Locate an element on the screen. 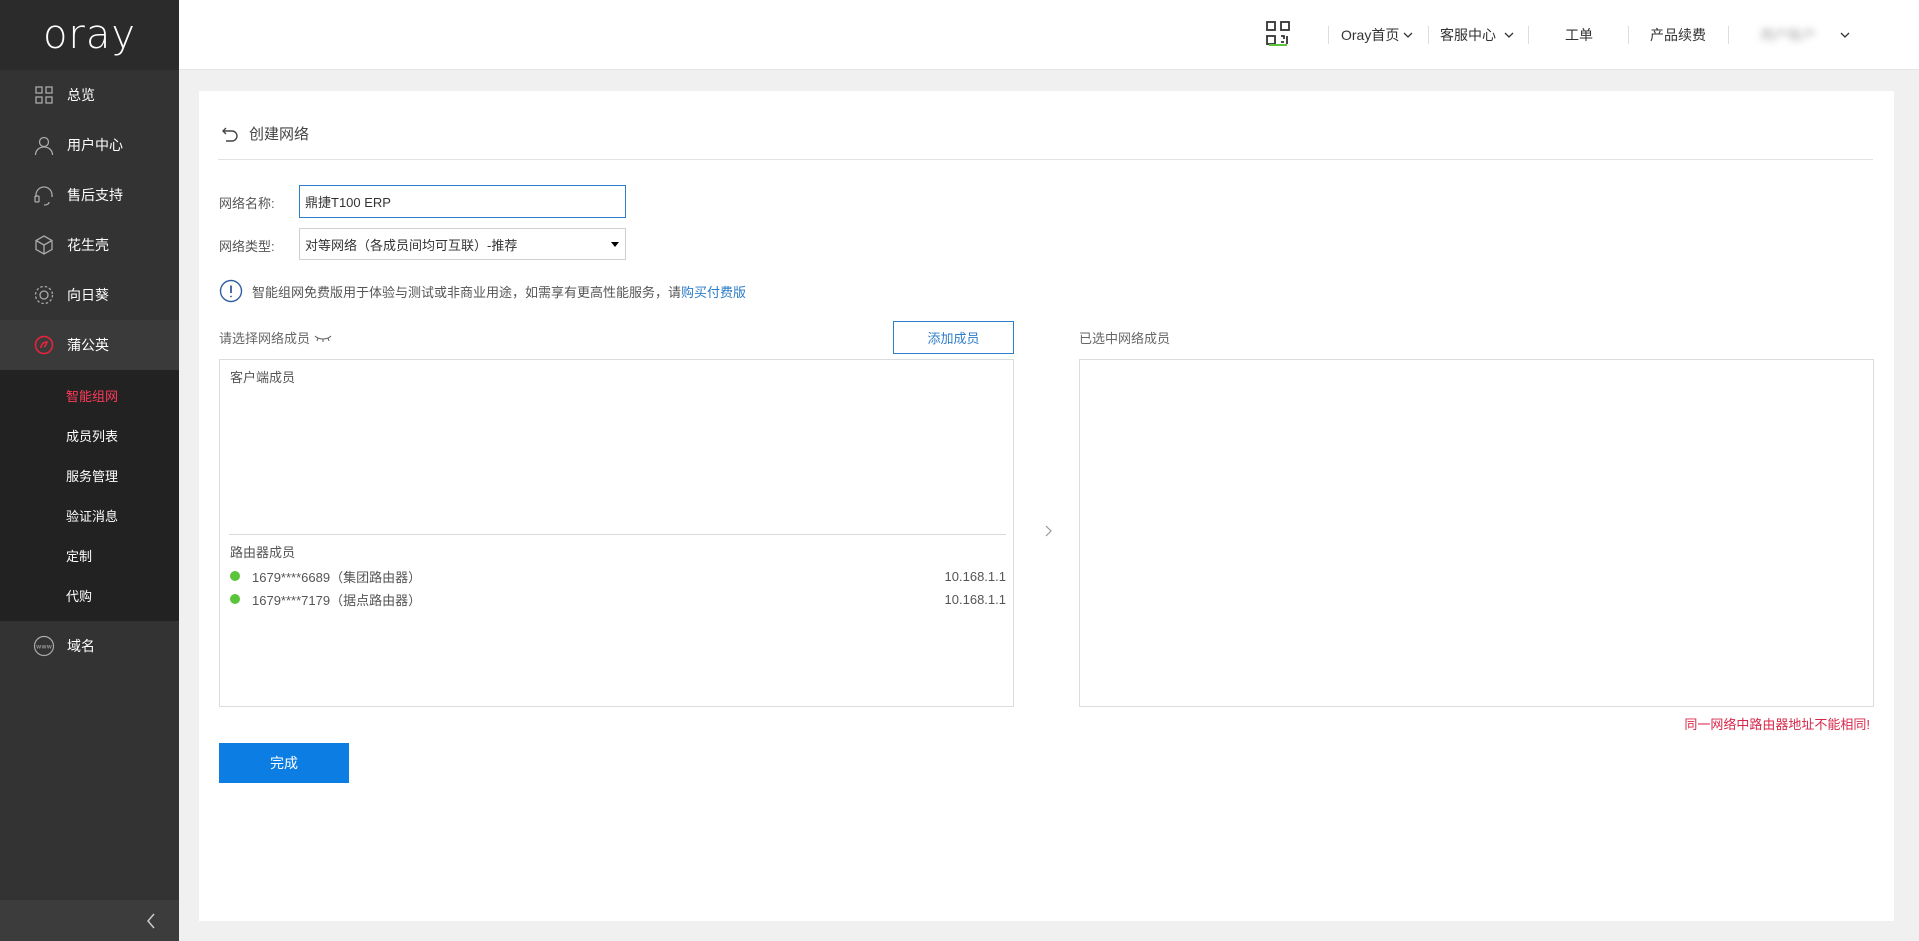  router-name: 1679****7179（据点路由器） is located at coordinates (337, 600).